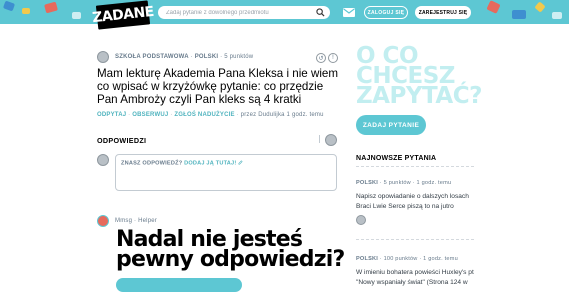  I want to click on helper-role: Helper, so click(147, 221).